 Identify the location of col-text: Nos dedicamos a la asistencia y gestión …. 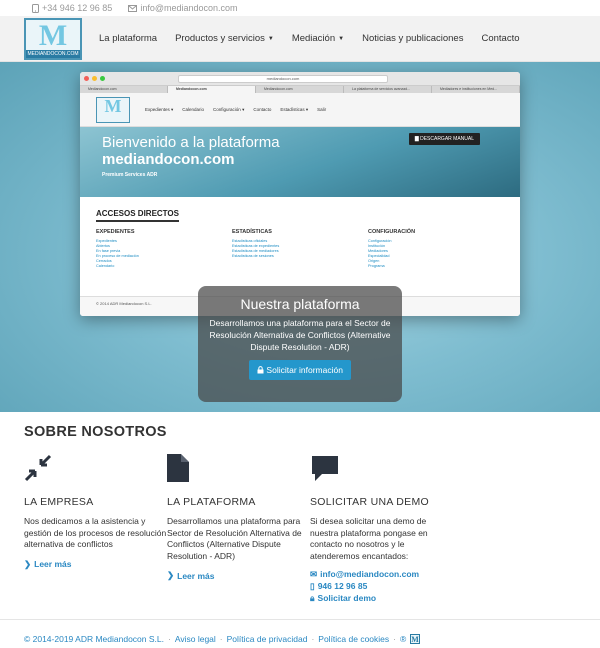
(95, 532).